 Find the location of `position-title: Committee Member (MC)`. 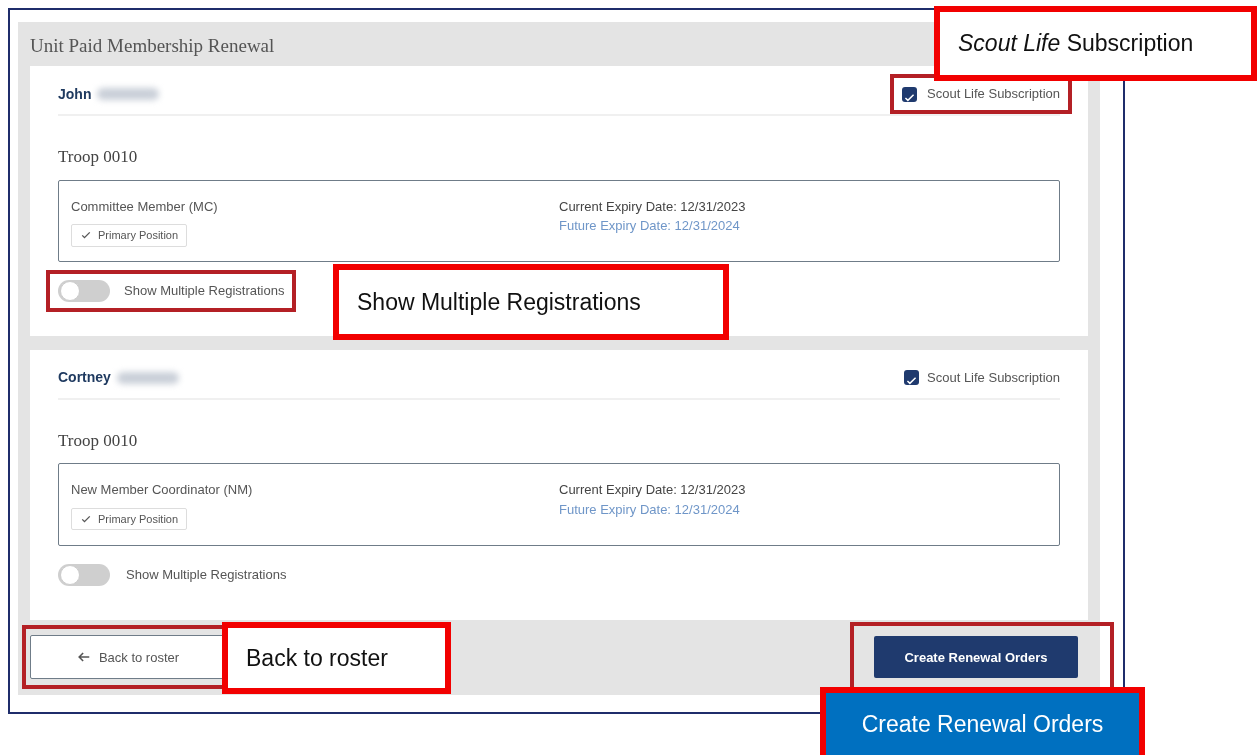

position-title: Committee Member (MC) is located at coordinates (145, 206).